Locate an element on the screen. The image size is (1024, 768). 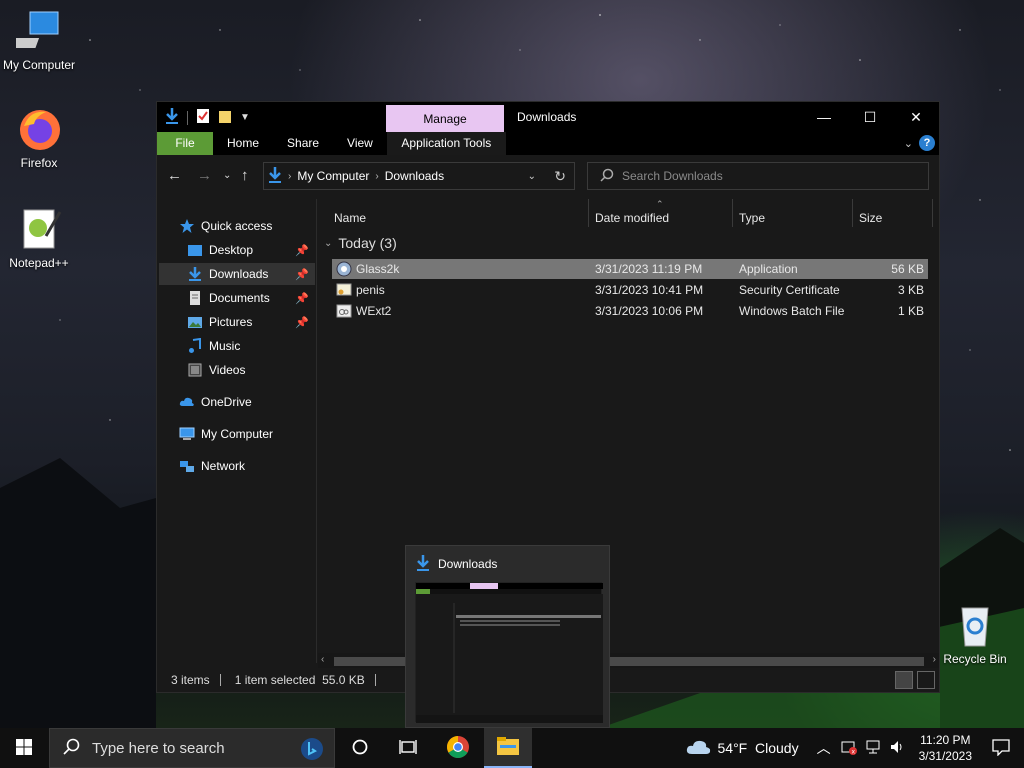
customize-toolbar-icon: ▼ is located at coordinates (245, 117).